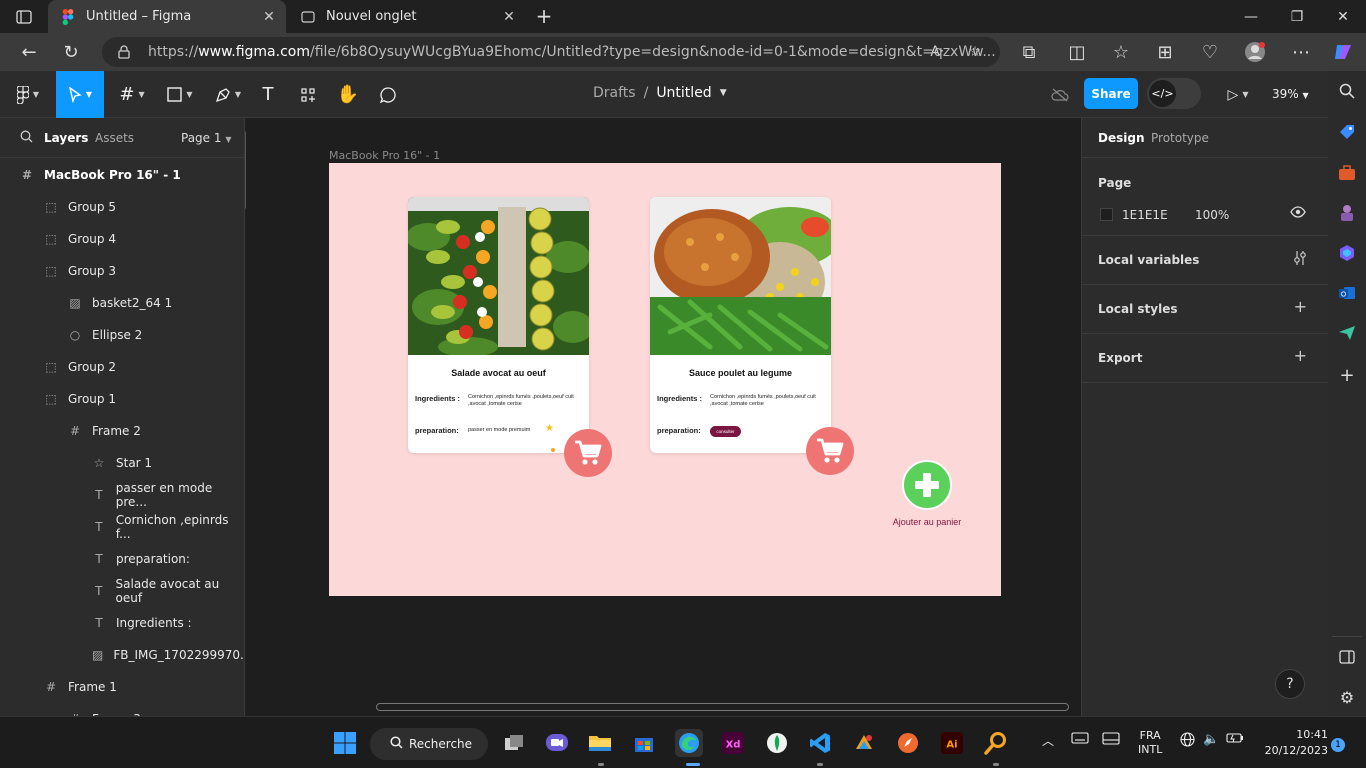 The width and height of the screenshot is (1366, 768). I want to click on layer-row: T Salade avocat au oeuf, so click(122, 591).